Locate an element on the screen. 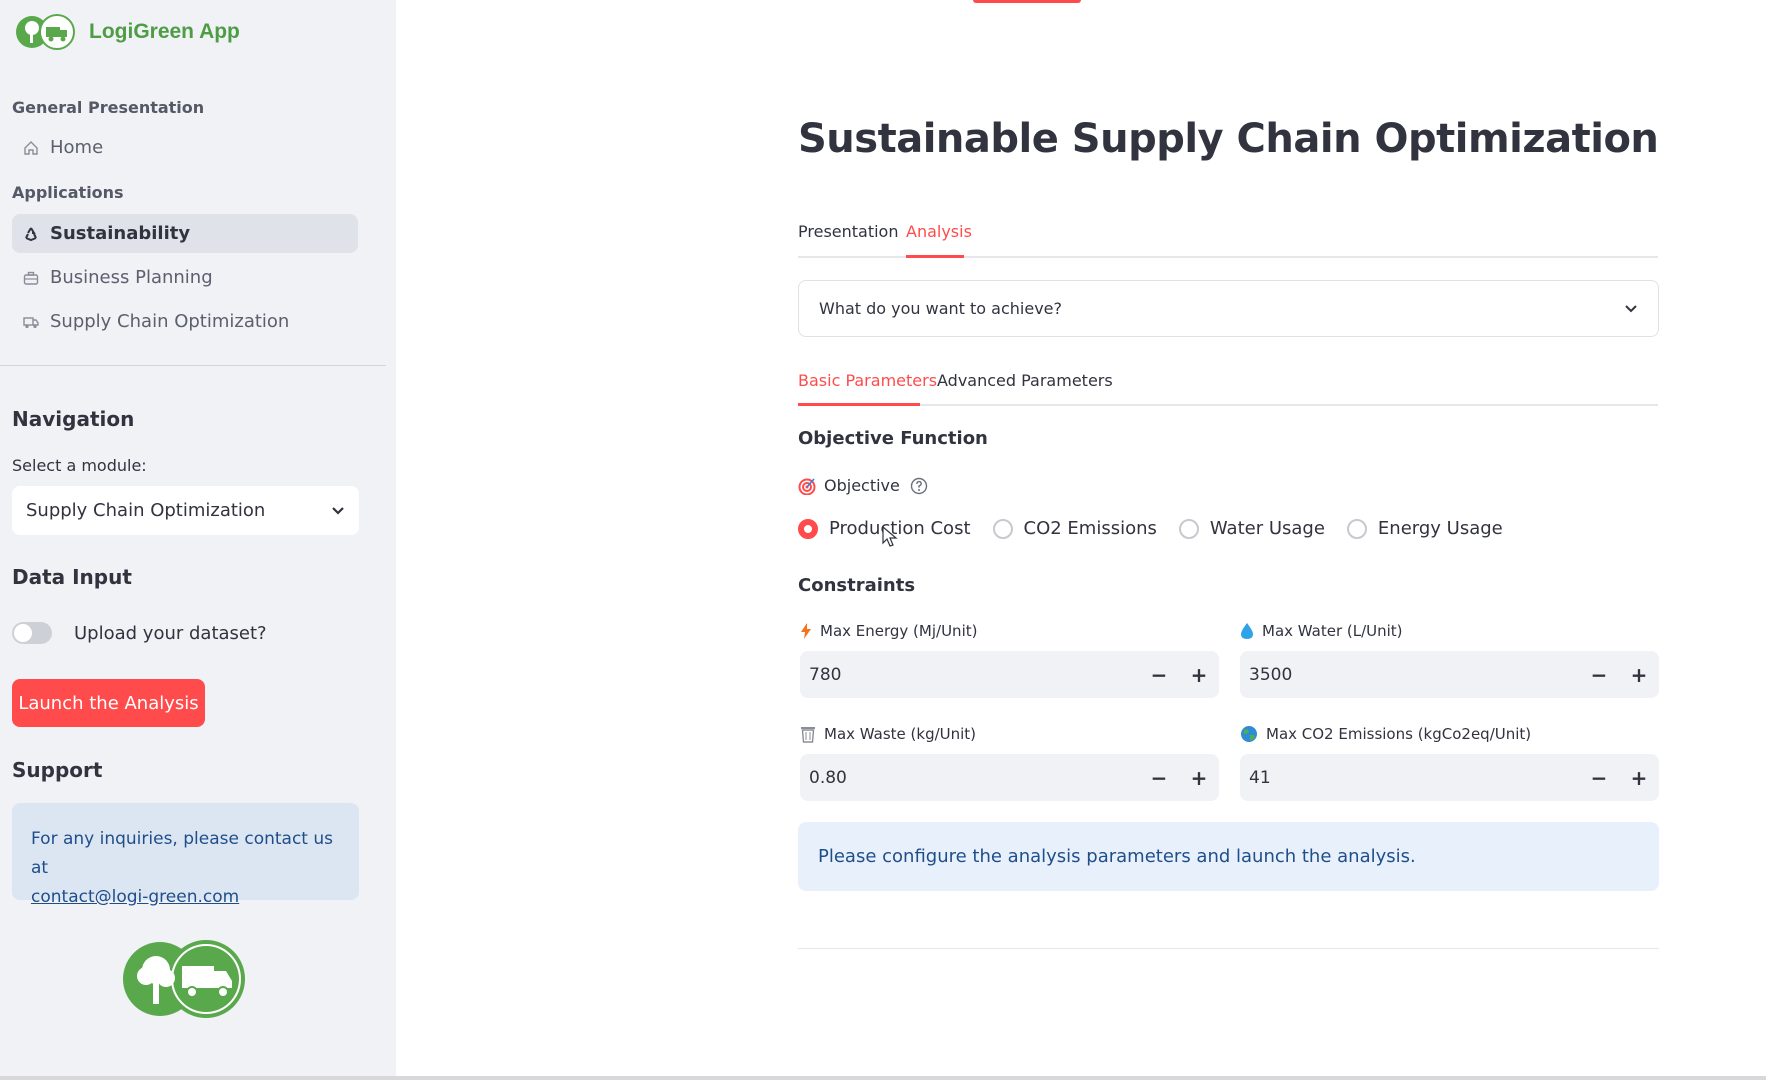  objective-label-text: Objective is located at coordinates (862, 485).